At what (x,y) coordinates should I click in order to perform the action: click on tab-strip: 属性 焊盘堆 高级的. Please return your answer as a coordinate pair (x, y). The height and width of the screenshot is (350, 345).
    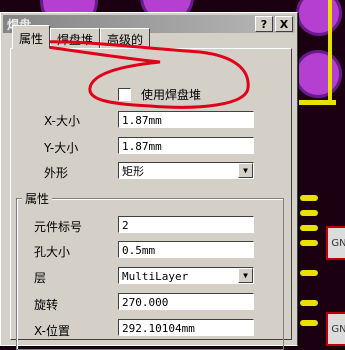
    Looking at the image, I should click on (81, 37).